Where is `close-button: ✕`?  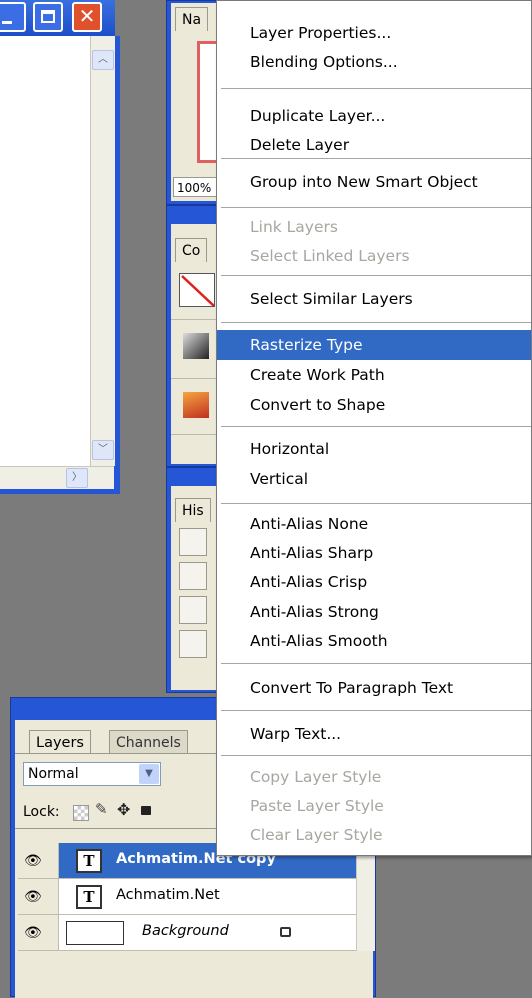
close-button: ✕ is located at coordinates (87, 17).